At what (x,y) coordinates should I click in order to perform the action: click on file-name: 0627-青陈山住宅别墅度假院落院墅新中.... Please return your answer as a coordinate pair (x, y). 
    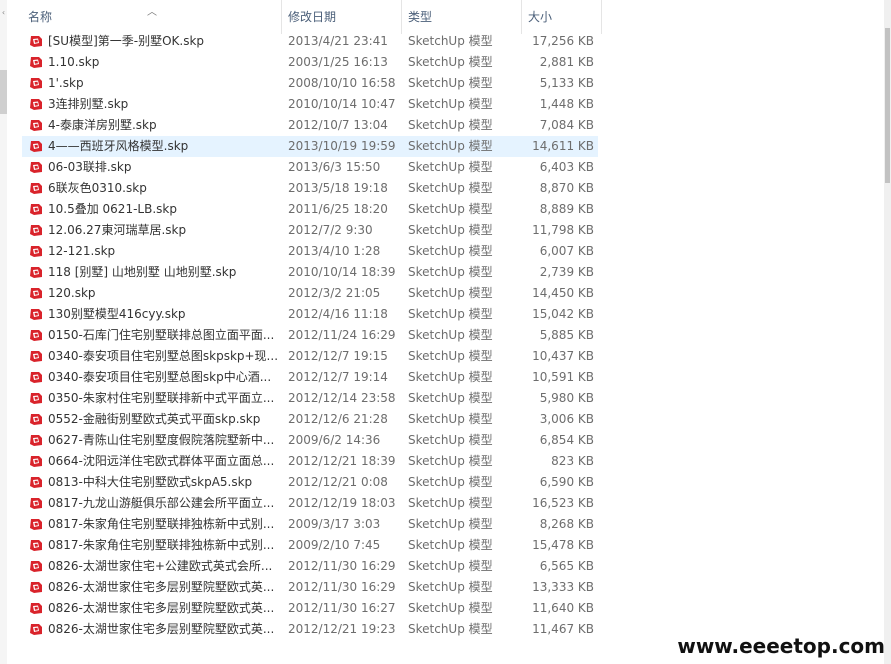
    Looking at the image, I should click on (164, 440).